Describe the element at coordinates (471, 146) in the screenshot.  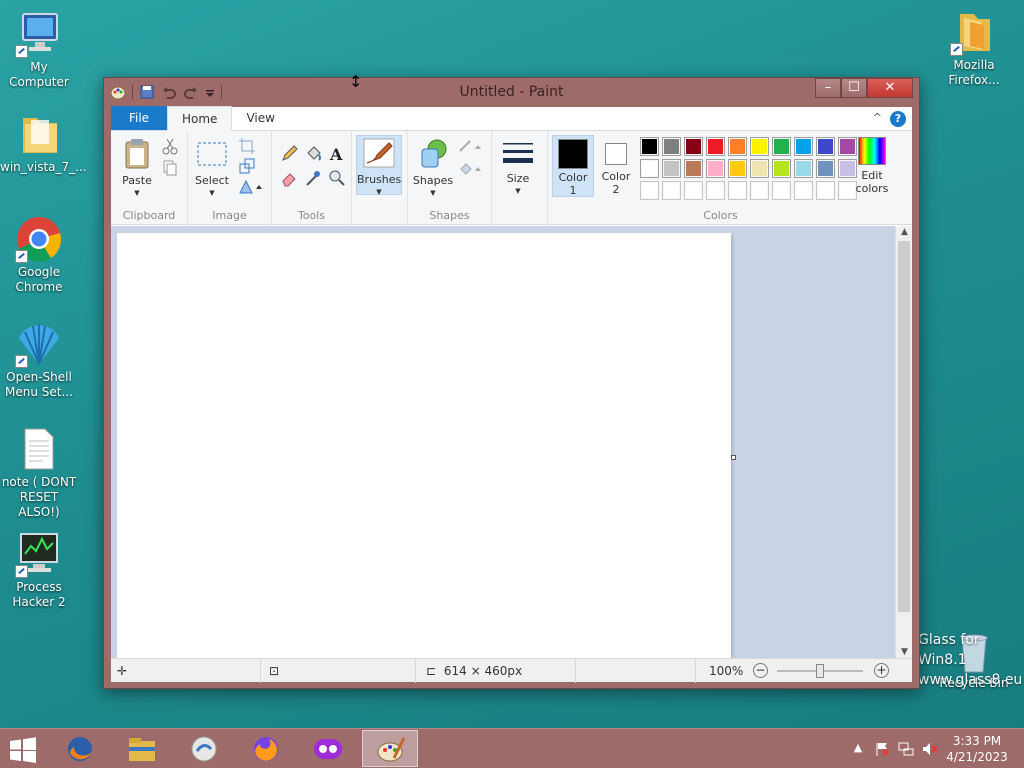
I see `outline-icon` at that location.